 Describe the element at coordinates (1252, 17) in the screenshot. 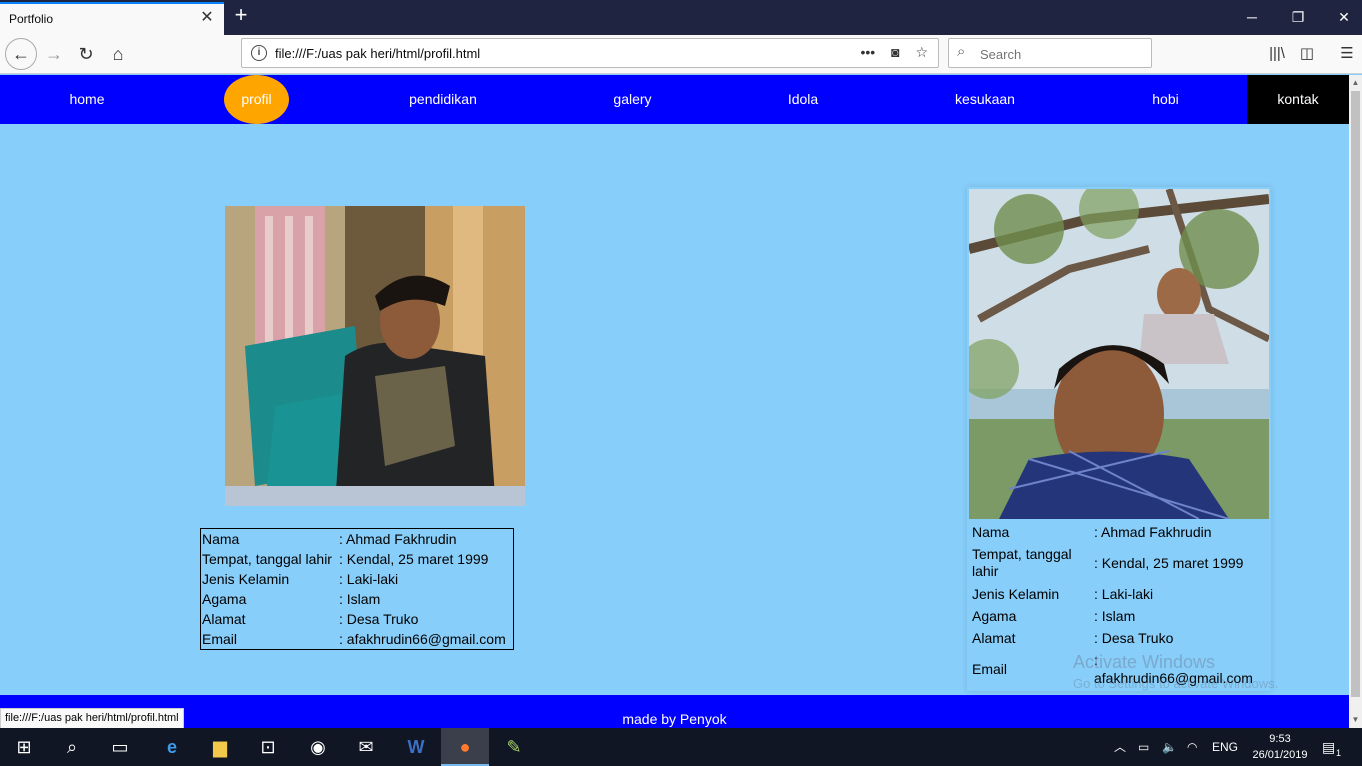

I see `minimize-icon: ─` at that location.